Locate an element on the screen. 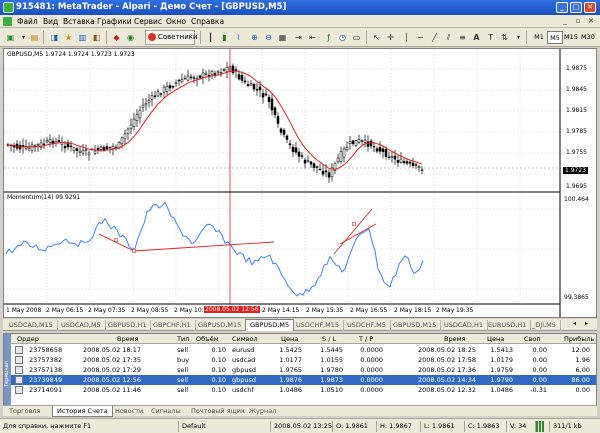  terminal-icon: ▥ is located at coordinates (82, 37).